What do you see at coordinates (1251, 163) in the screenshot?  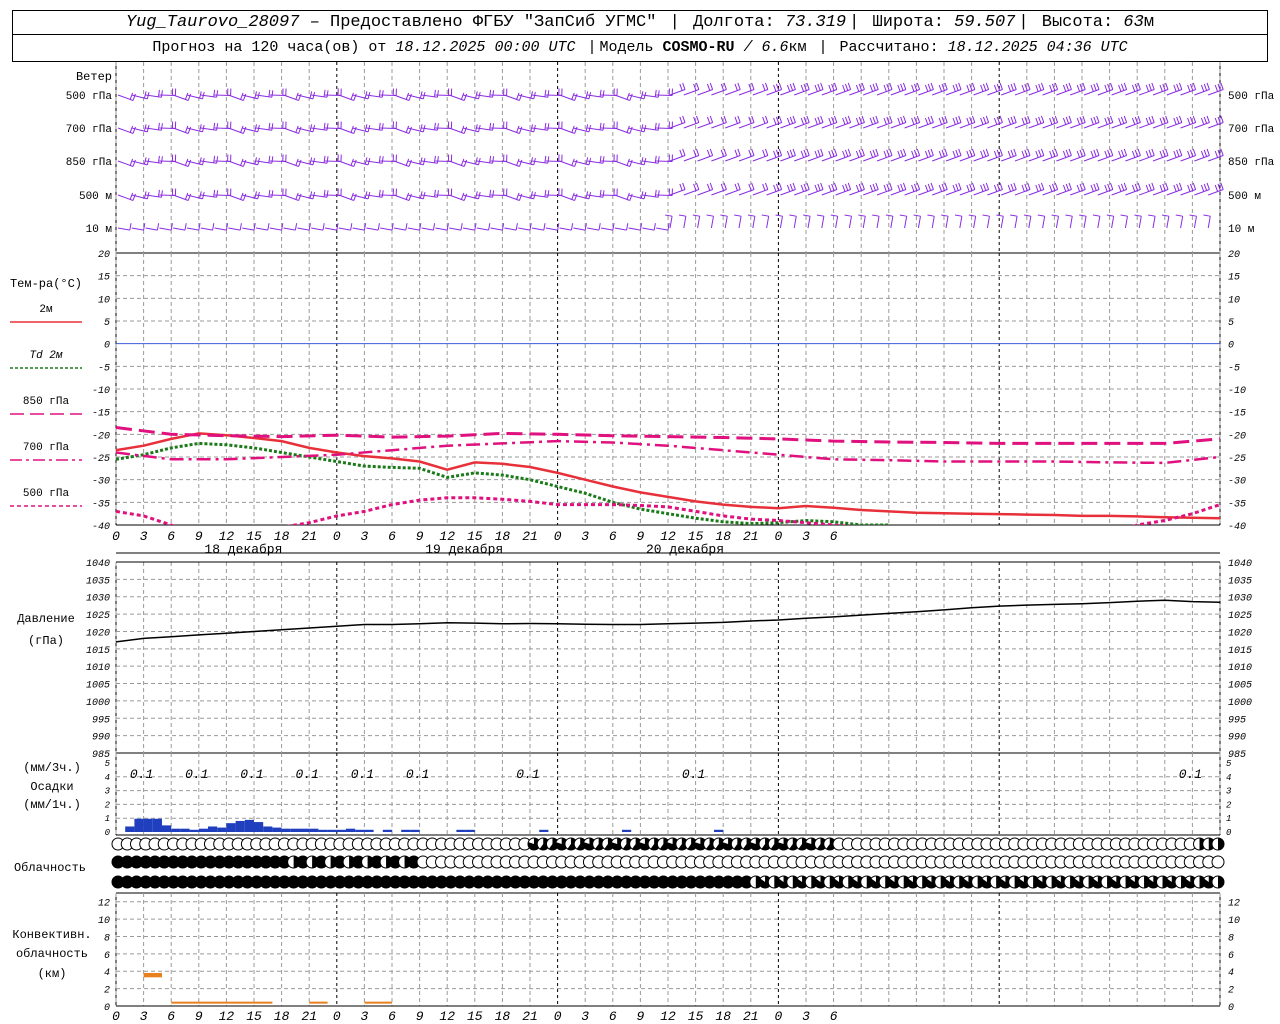 I see `wind-level-label-right: 850 гПа` at bounding box center [1251, 163].